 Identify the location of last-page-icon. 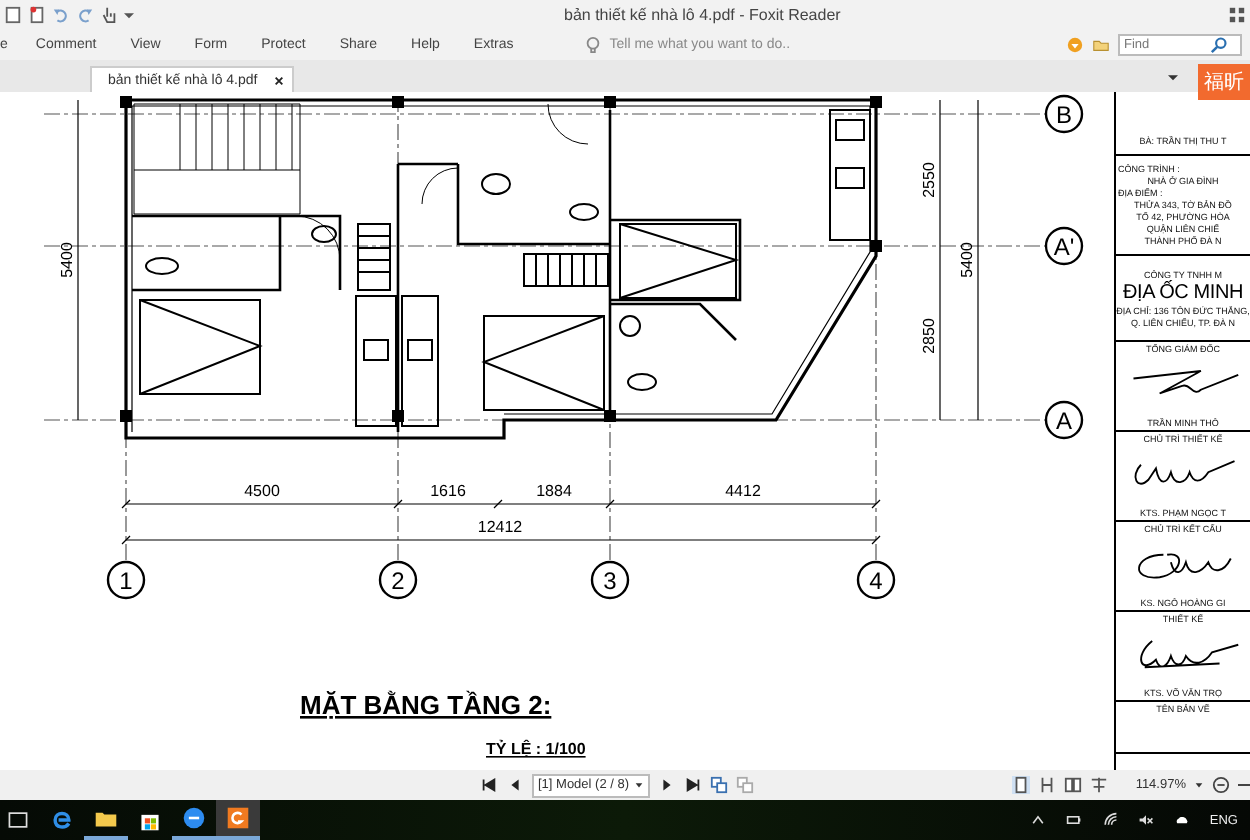
(692, 785).